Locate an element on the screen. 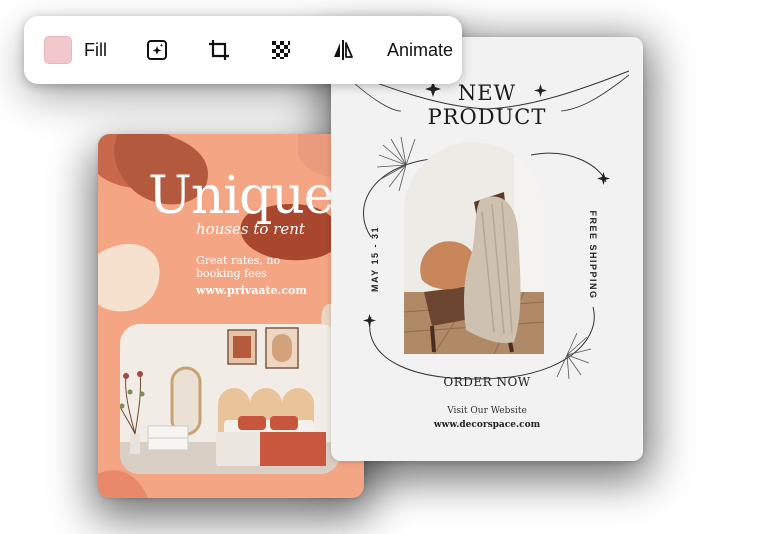 The image size is (768, 534). fill-button: Fill is located at coordinates (75, 50).